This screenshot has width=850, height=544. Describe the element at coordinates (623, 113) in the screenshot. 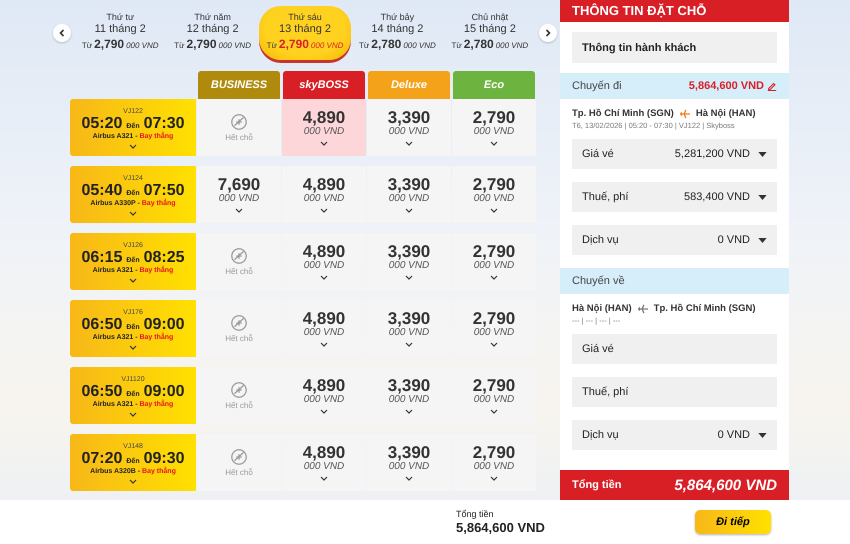

I see `origin: Tp. Hồ Chí Minh (SGN)` at that location.